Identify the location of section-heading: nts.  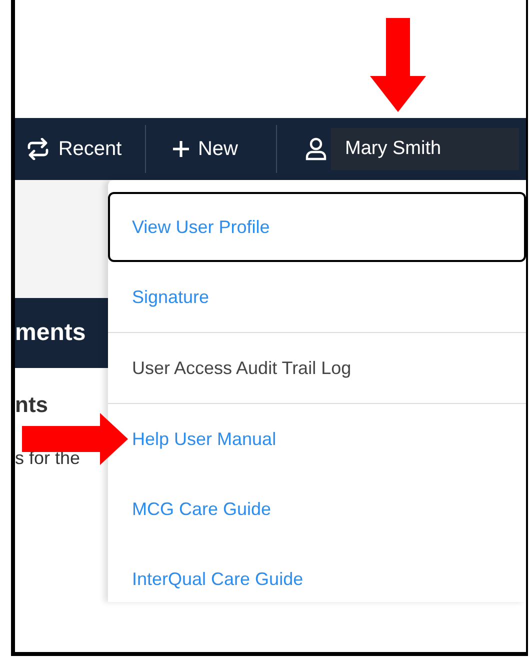
(31, 405).